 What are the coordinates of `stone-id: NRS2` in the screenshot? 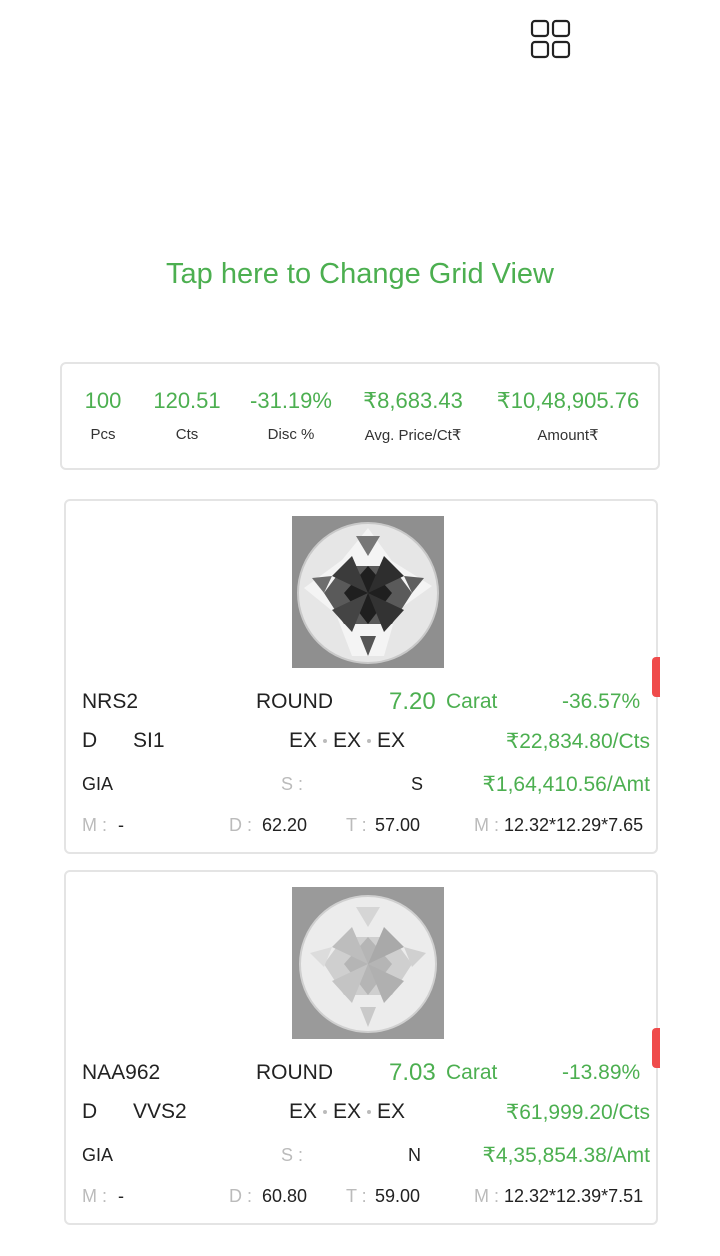 It's located at (110, 701).